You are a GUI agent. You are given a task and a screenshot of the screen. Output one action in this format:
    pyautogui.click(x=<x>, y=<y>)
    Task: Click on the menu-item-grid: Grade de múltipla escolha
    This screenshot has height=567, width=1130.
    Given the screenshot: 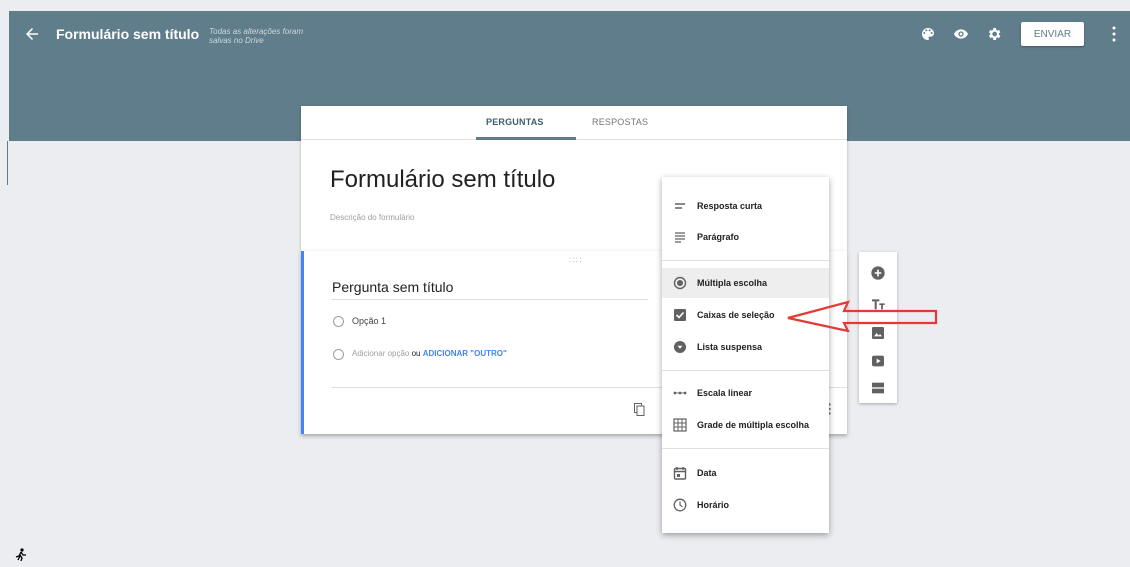 What is the action you would take?
    pyautogui.click(x=745, y=425)
    